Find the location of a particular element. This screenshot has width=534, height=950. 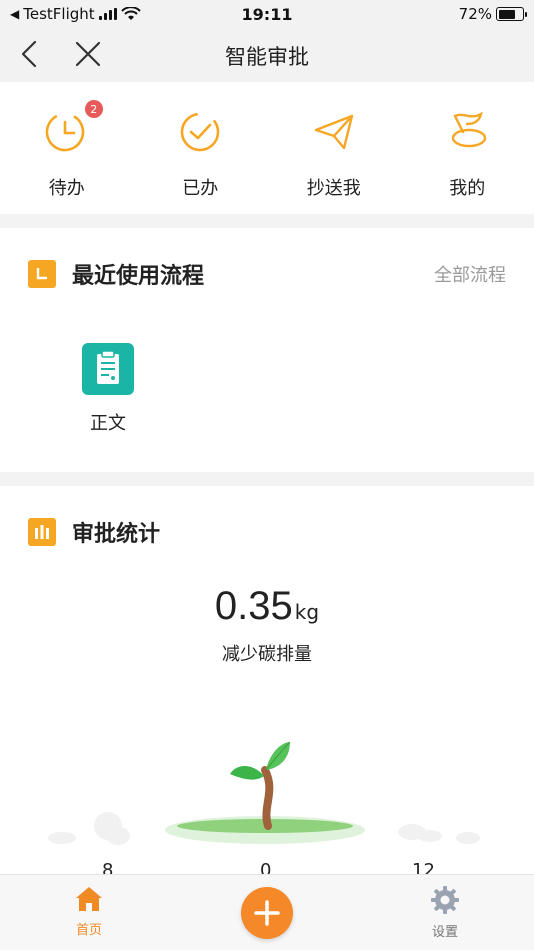

stats-header: 审批统计 is located at coordinates (94, 532).